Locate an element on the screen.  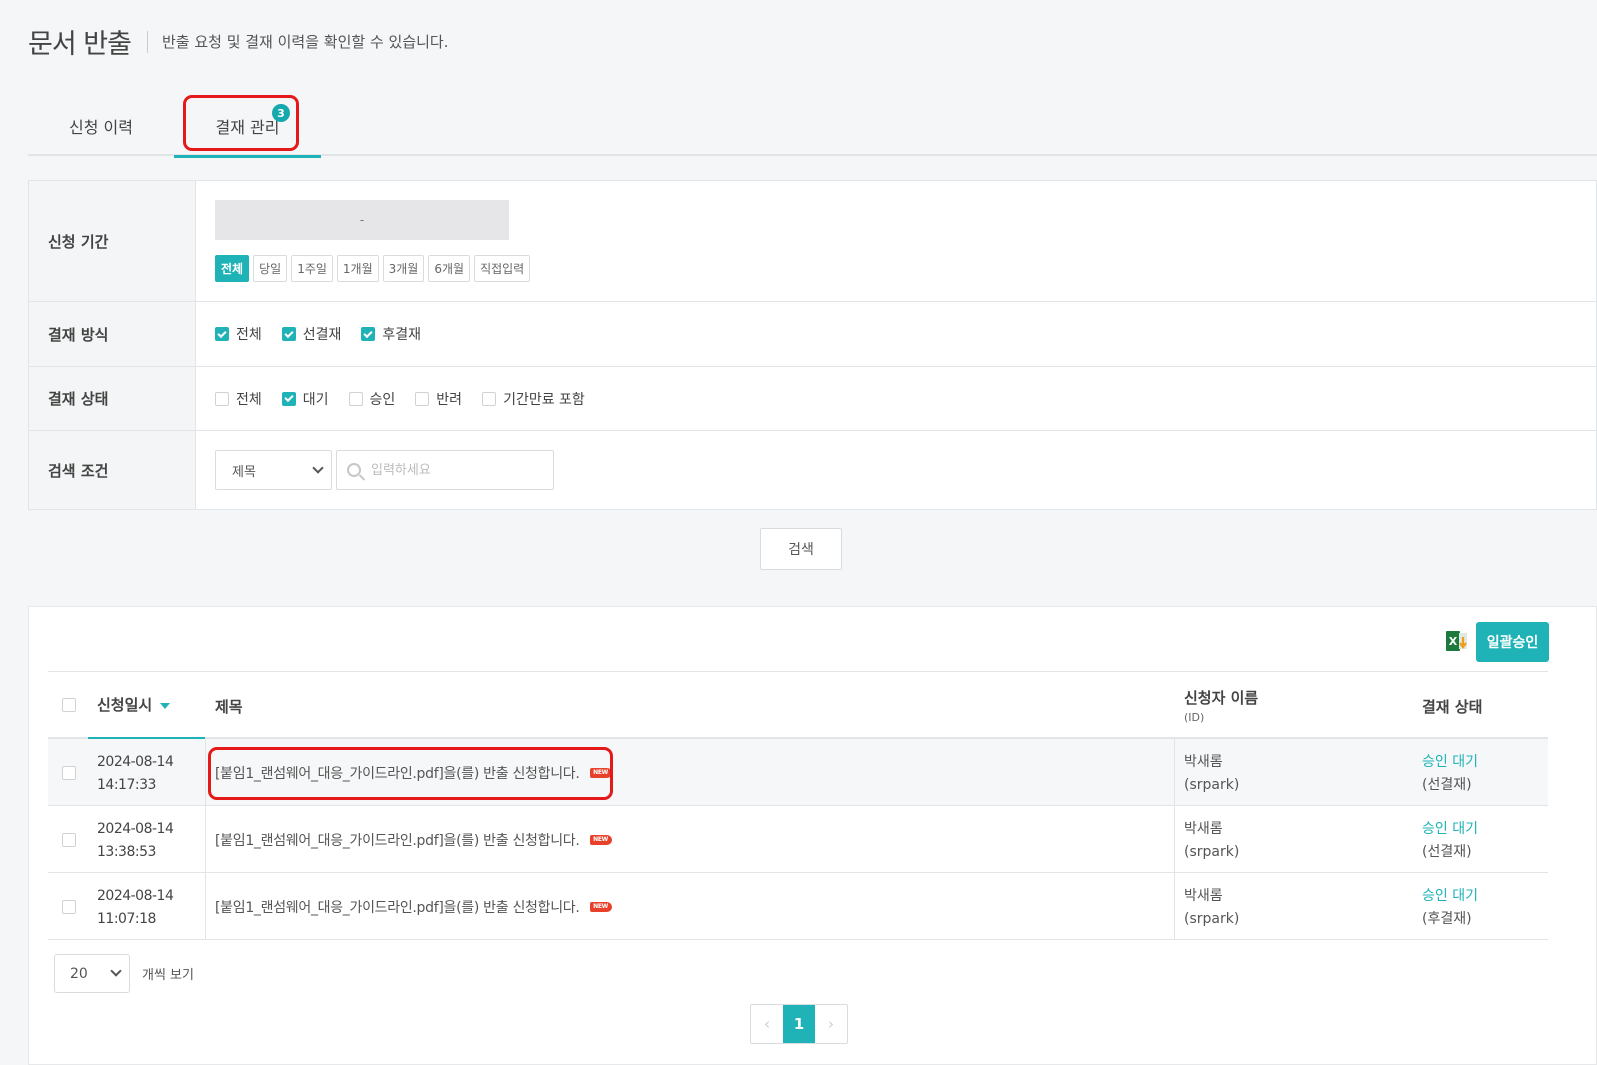
tab-label: 신청 이력 is located at coordinates (101, 127).